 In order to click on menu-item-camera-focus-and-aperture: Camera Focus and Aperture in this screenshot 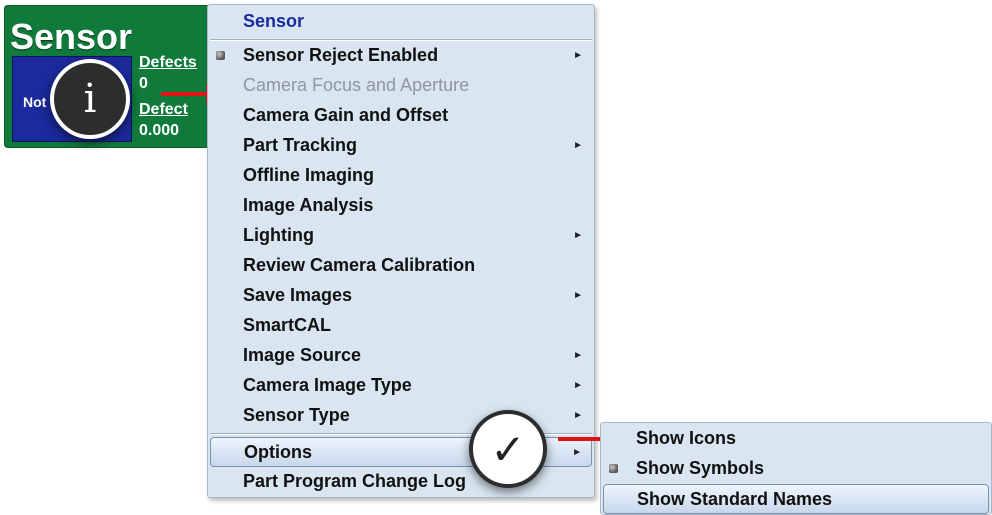, I will do `click(401, 86)`.